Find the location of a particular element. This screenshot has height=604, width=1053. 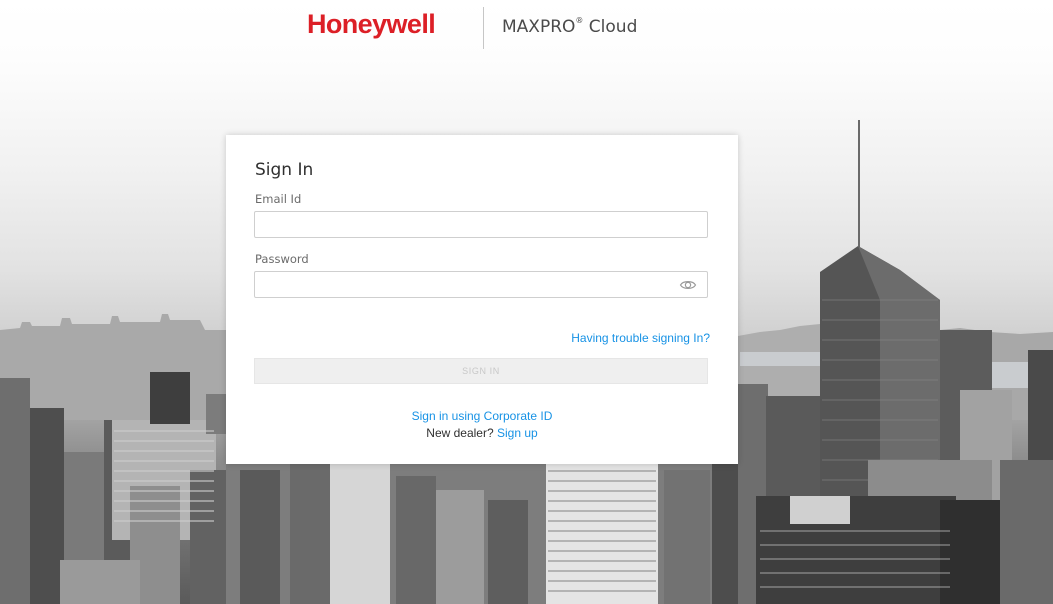

header-bar: Honeywell MAXPRO® Cloud is located at coordinates (526, 30).